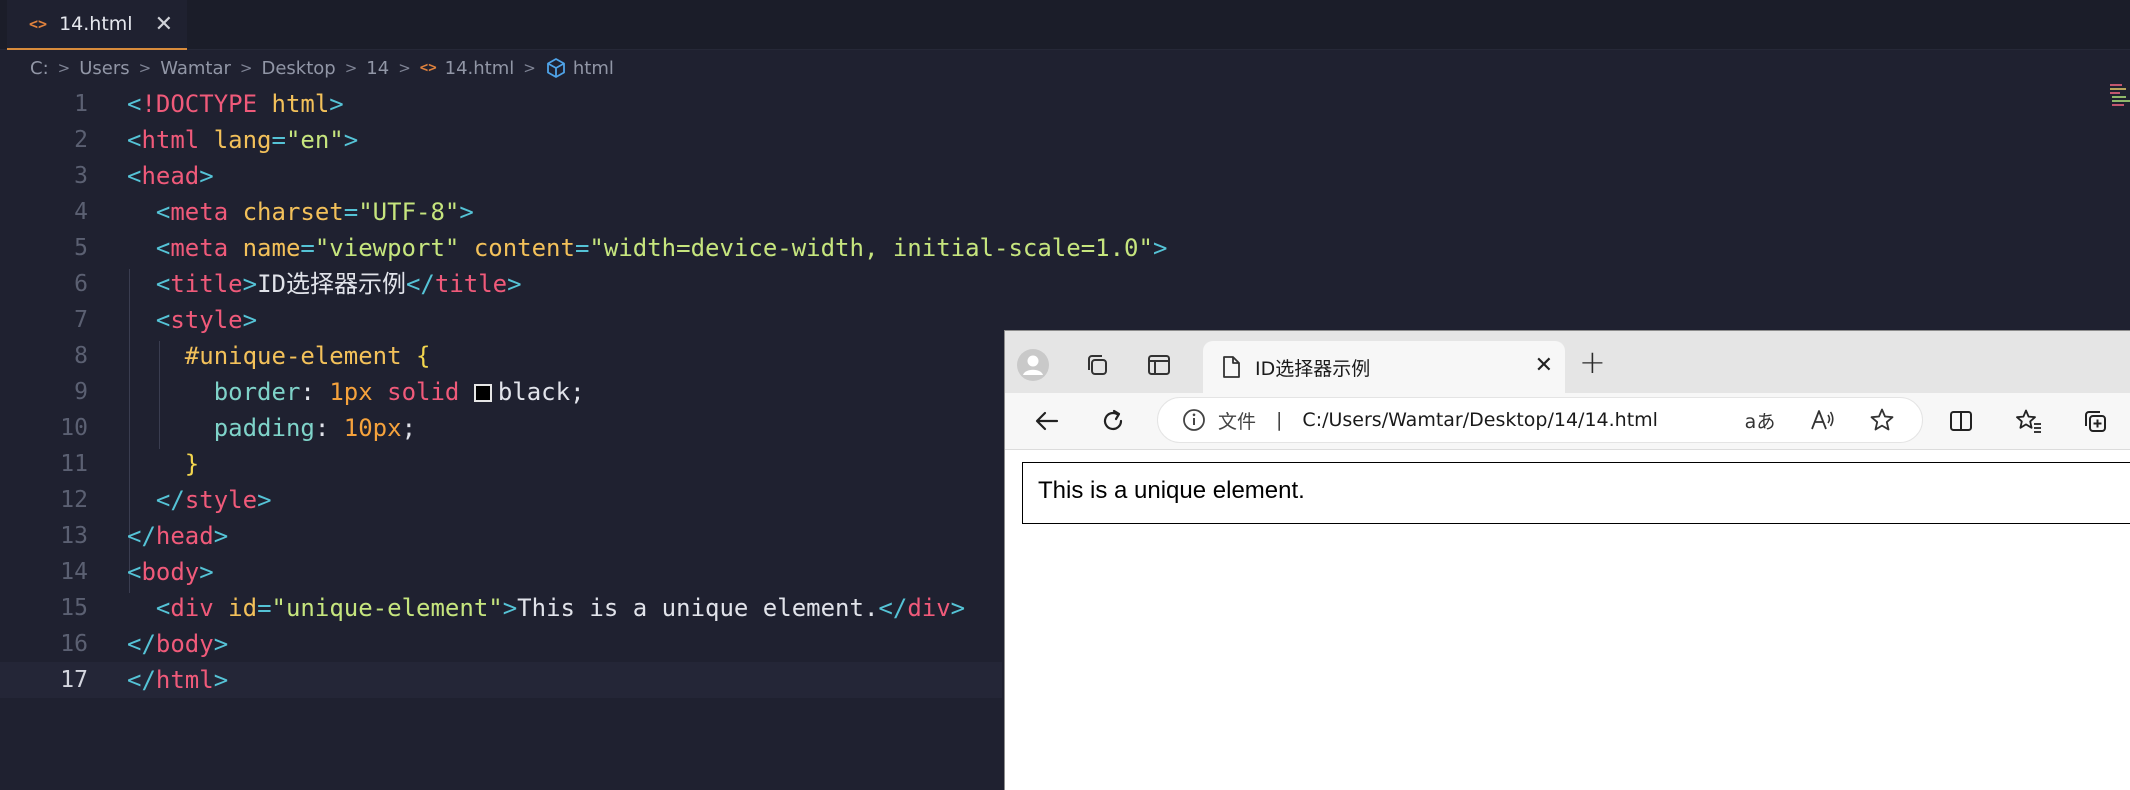 The height and width of the screenshot is (790, 2130). Describe the element at coordinates (1822, 420) in the screenshot. I see `read-aloud-button` at that location.